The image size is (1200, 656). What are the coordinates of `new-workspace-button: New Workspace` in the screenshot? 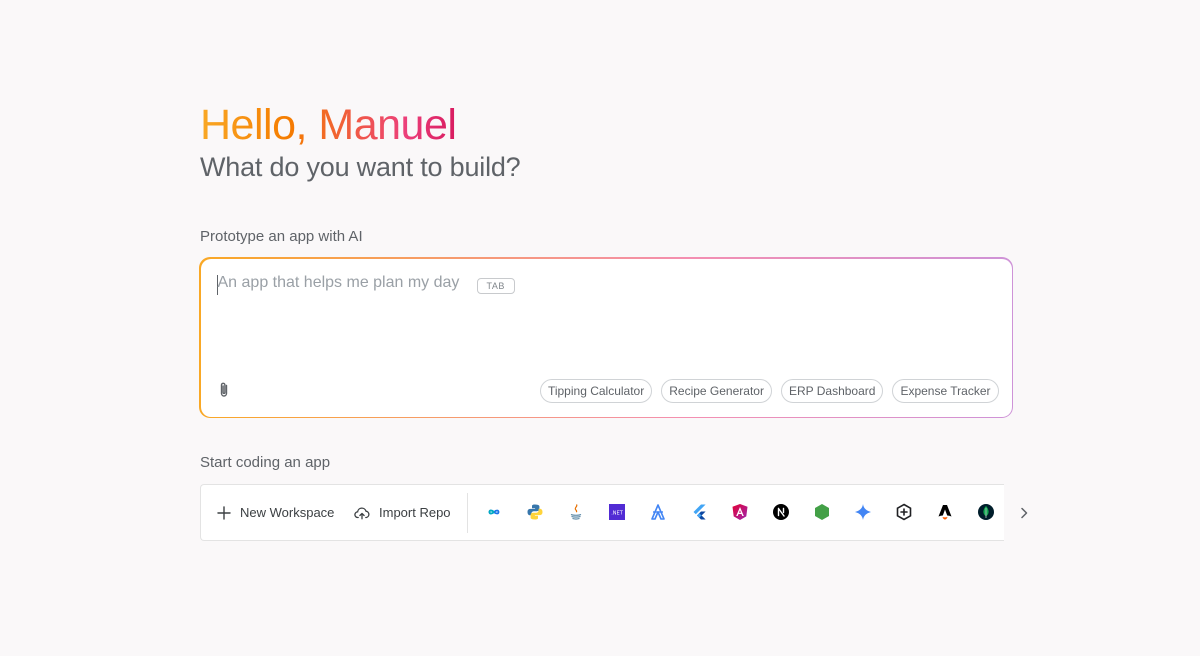 It's located at (275, 512).